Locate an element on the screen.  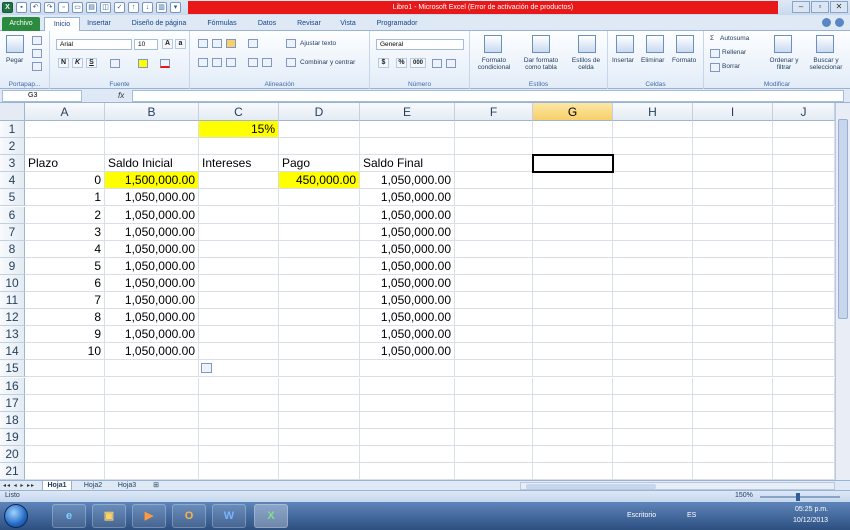
redo-icon: ↷ is located at coordinates (49, 7).